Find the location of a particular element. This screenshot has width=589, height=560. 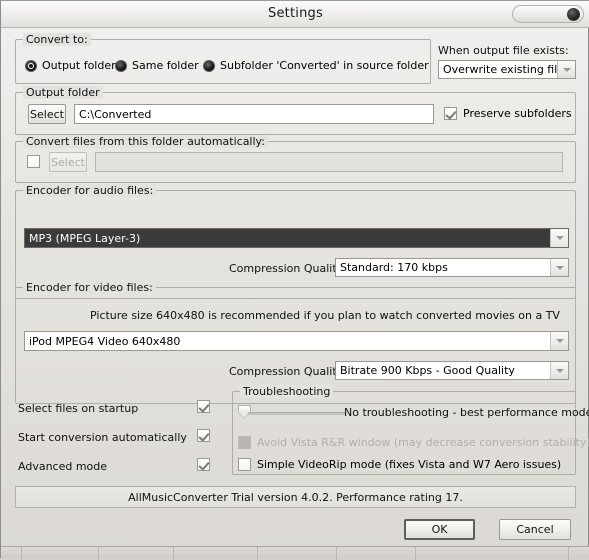

video-quality-value: Bitrate 900 Kbps - Good Quality is located at coordinates (427, 370).